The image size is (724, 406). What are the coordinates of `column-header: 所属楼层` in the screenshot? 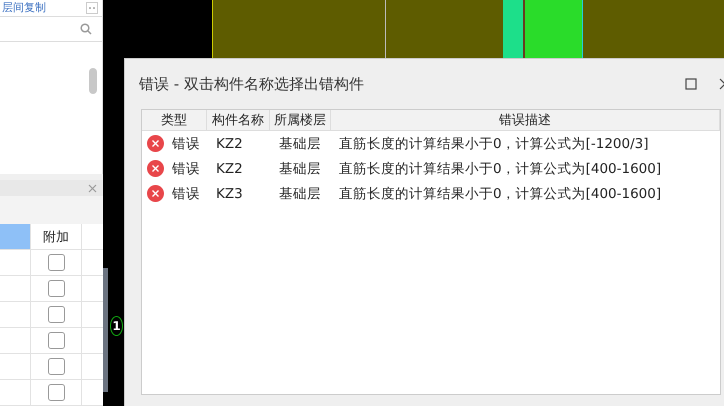 It's located at (300, 120).